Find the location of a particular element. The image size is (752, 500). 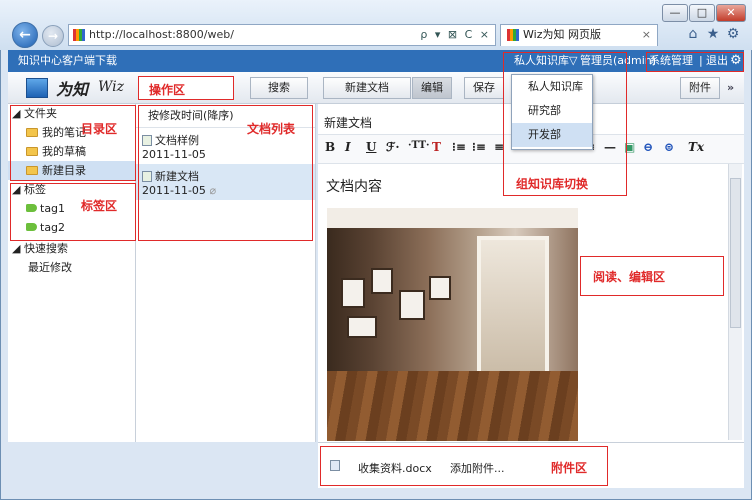

editor-scrollbar is located at coordinates (735, 302).